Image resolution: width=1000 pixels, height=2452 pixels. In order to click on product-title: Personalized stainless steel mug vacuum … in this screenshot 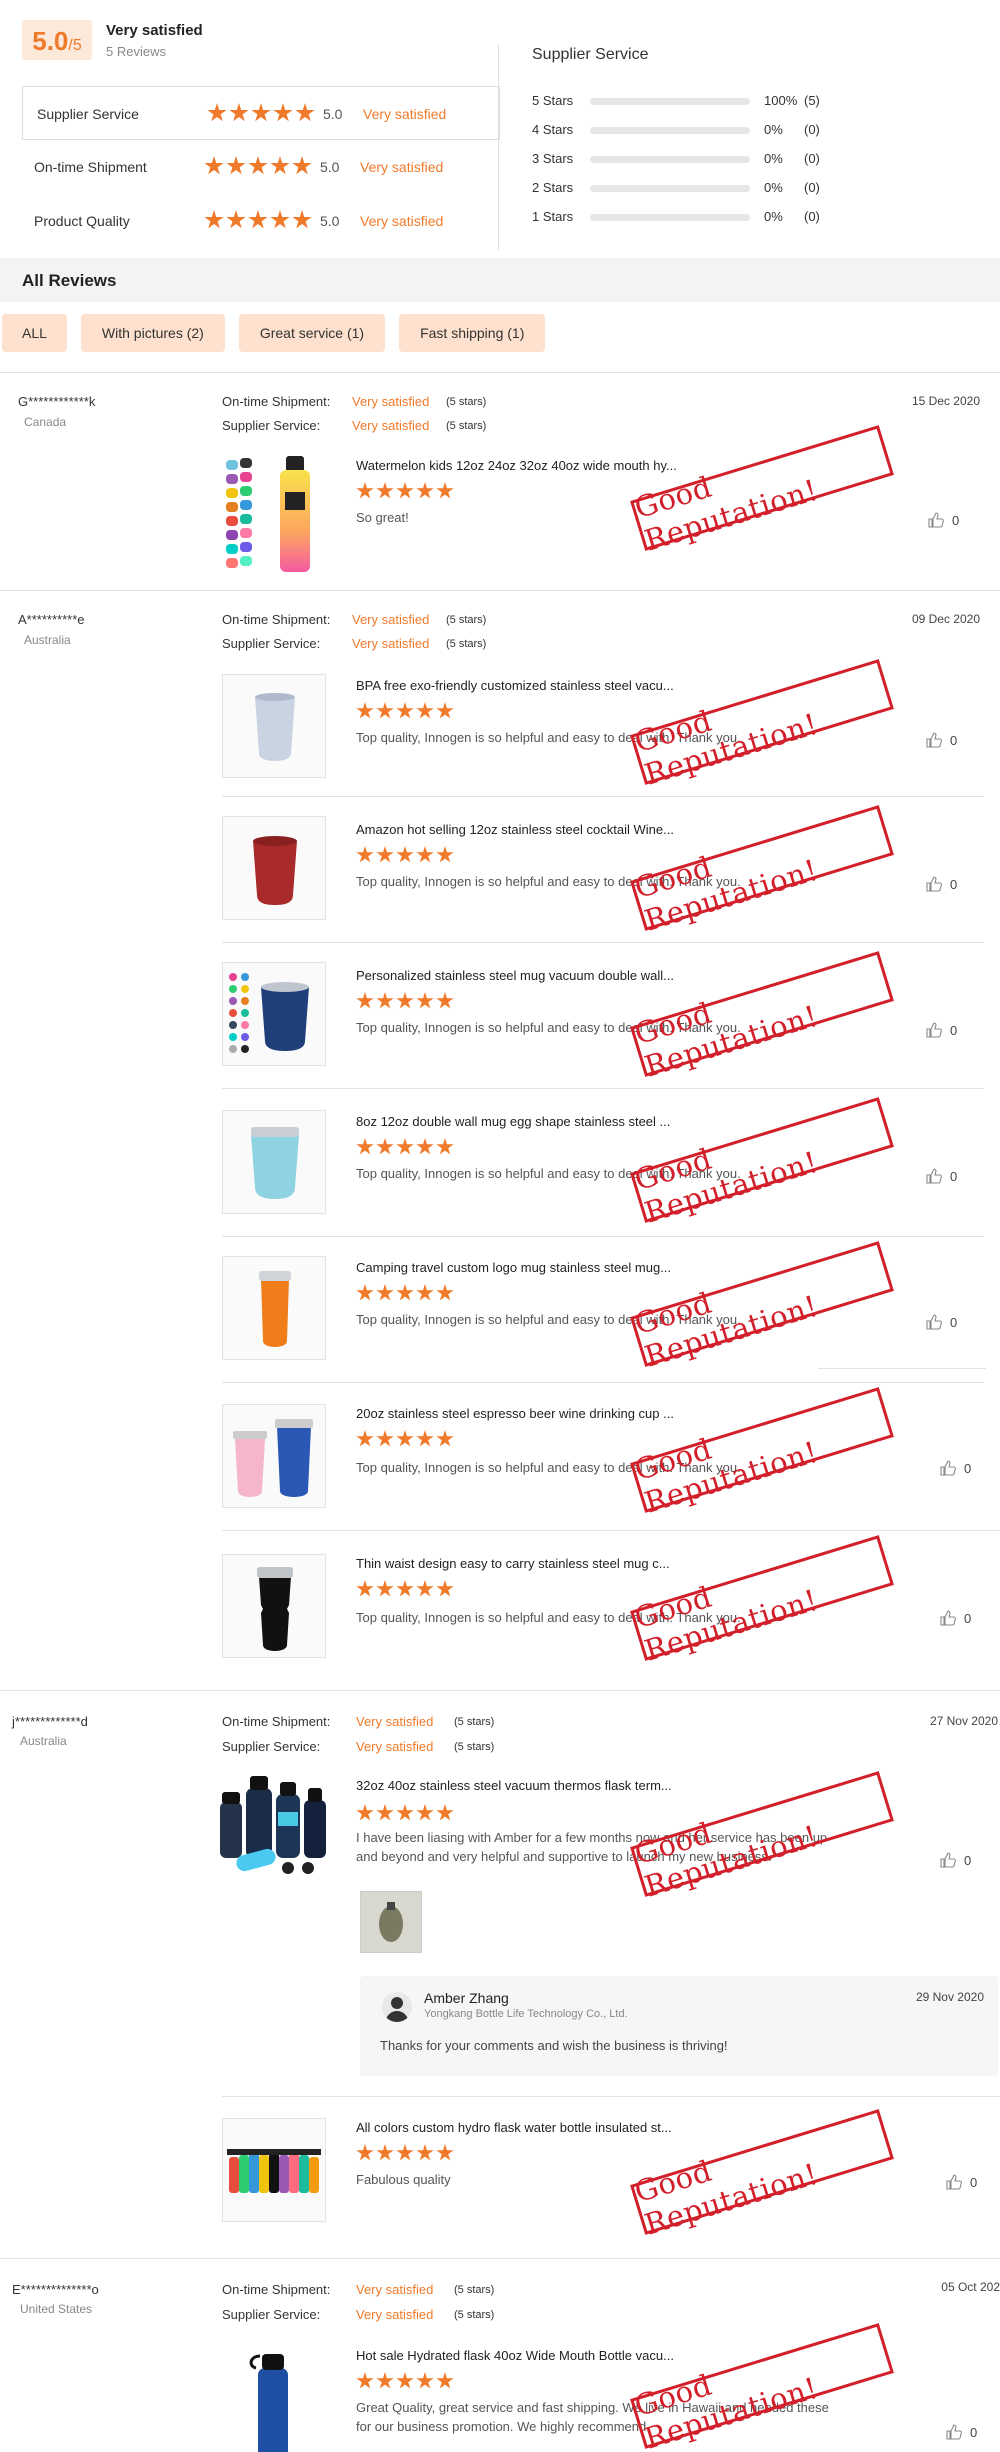, I will do `click(515, 975)`.